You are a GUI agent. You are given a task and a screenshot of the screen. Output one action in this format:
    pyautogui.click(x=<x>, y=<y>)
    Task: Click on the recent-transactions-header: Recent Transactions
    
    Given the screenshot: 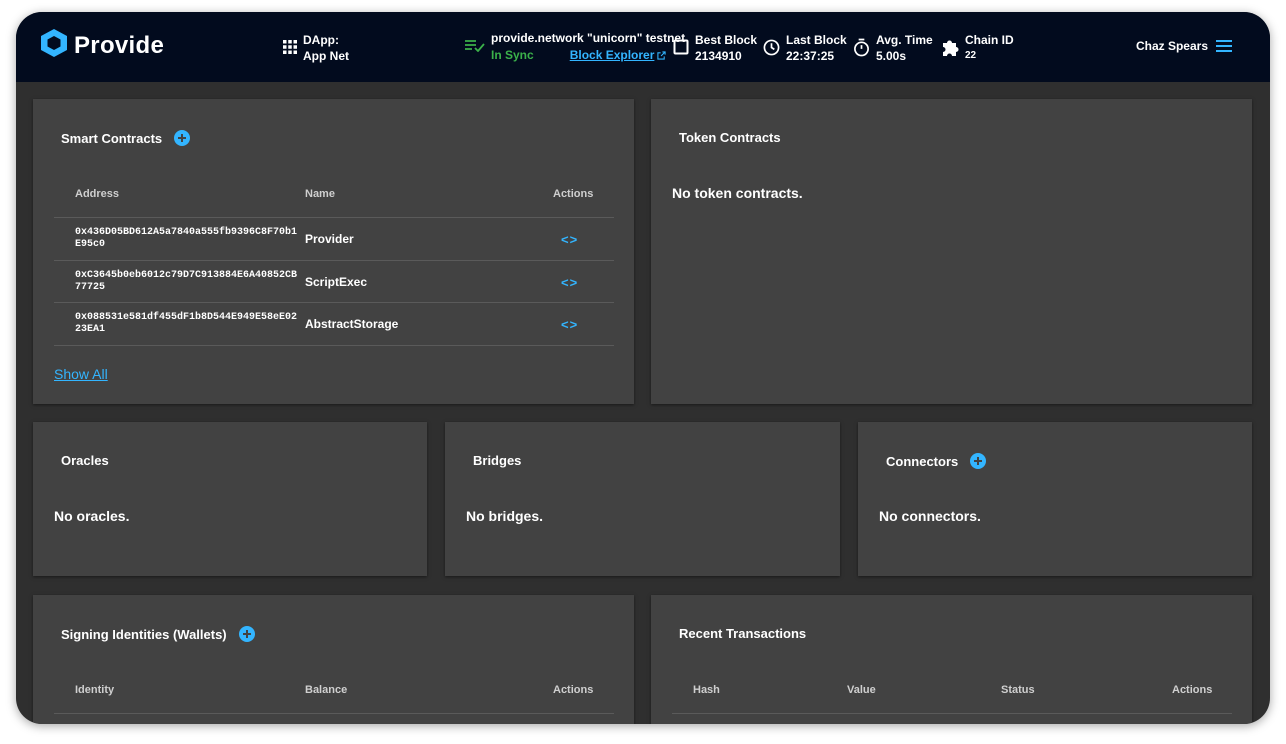 What is the action you would take?
    pyautogui.click(x=742, y=633)
    